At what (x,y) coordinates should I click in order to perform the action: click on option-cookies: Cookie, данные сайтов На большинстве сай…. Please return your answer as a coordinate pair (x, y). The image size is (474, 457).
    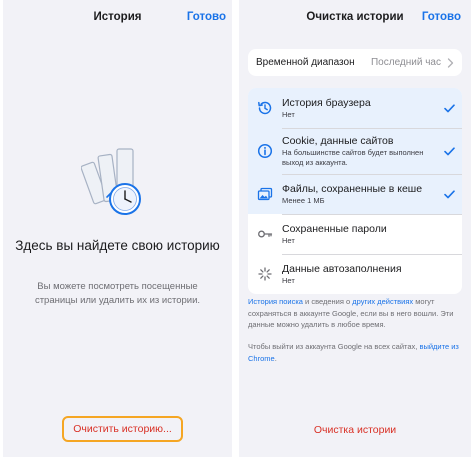
    Looking at the image, I should click on (355, 151).